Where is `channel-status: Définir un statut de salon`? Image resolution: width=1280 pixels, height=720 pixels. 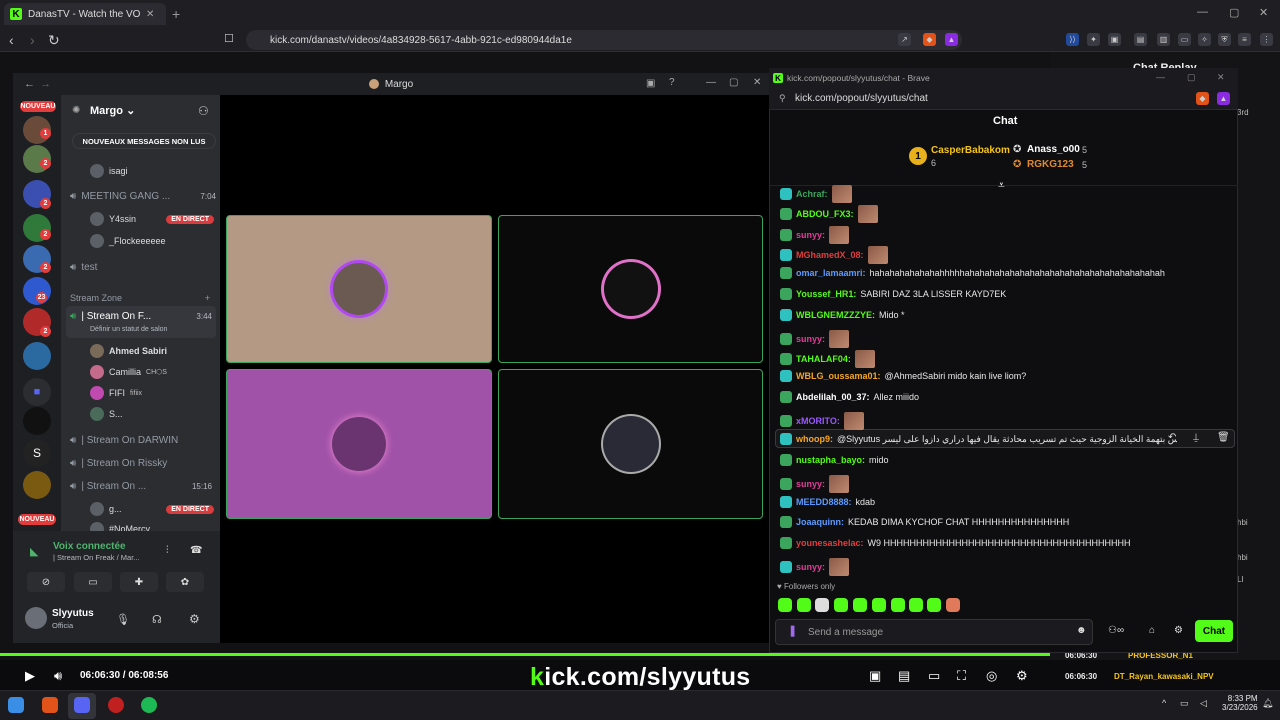
channel-status: Définir un statut de salon is located at coordinates (128, 329).